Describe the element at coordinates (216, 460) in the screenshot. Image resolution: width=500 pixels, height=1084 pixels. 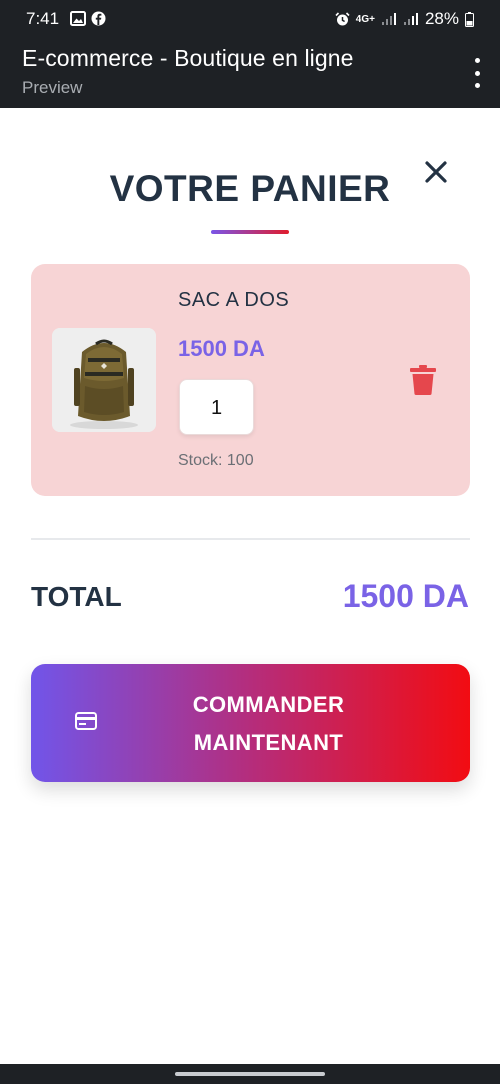
I see `item-stock: Stock: 100` at that location.